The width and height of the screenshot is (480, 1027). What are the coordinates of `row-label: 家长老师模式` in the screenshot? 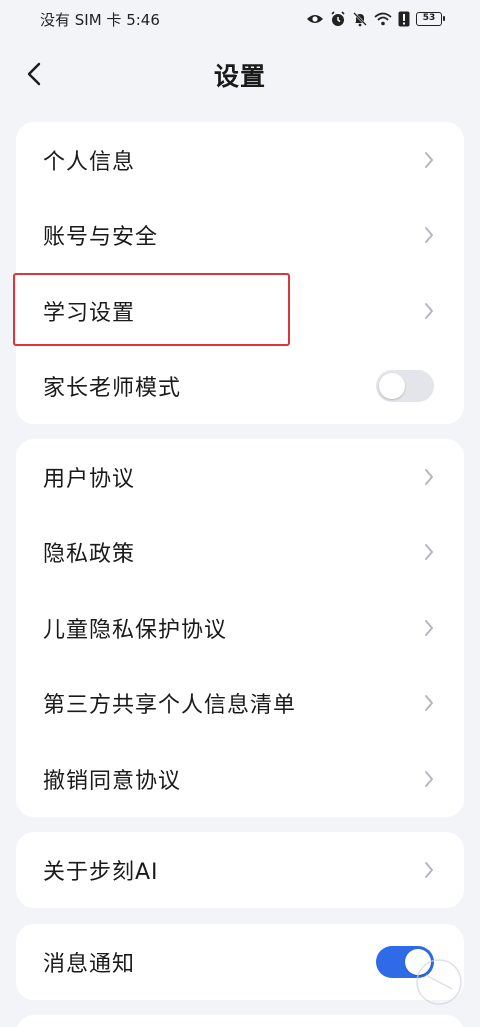 It's located at (112, 389).